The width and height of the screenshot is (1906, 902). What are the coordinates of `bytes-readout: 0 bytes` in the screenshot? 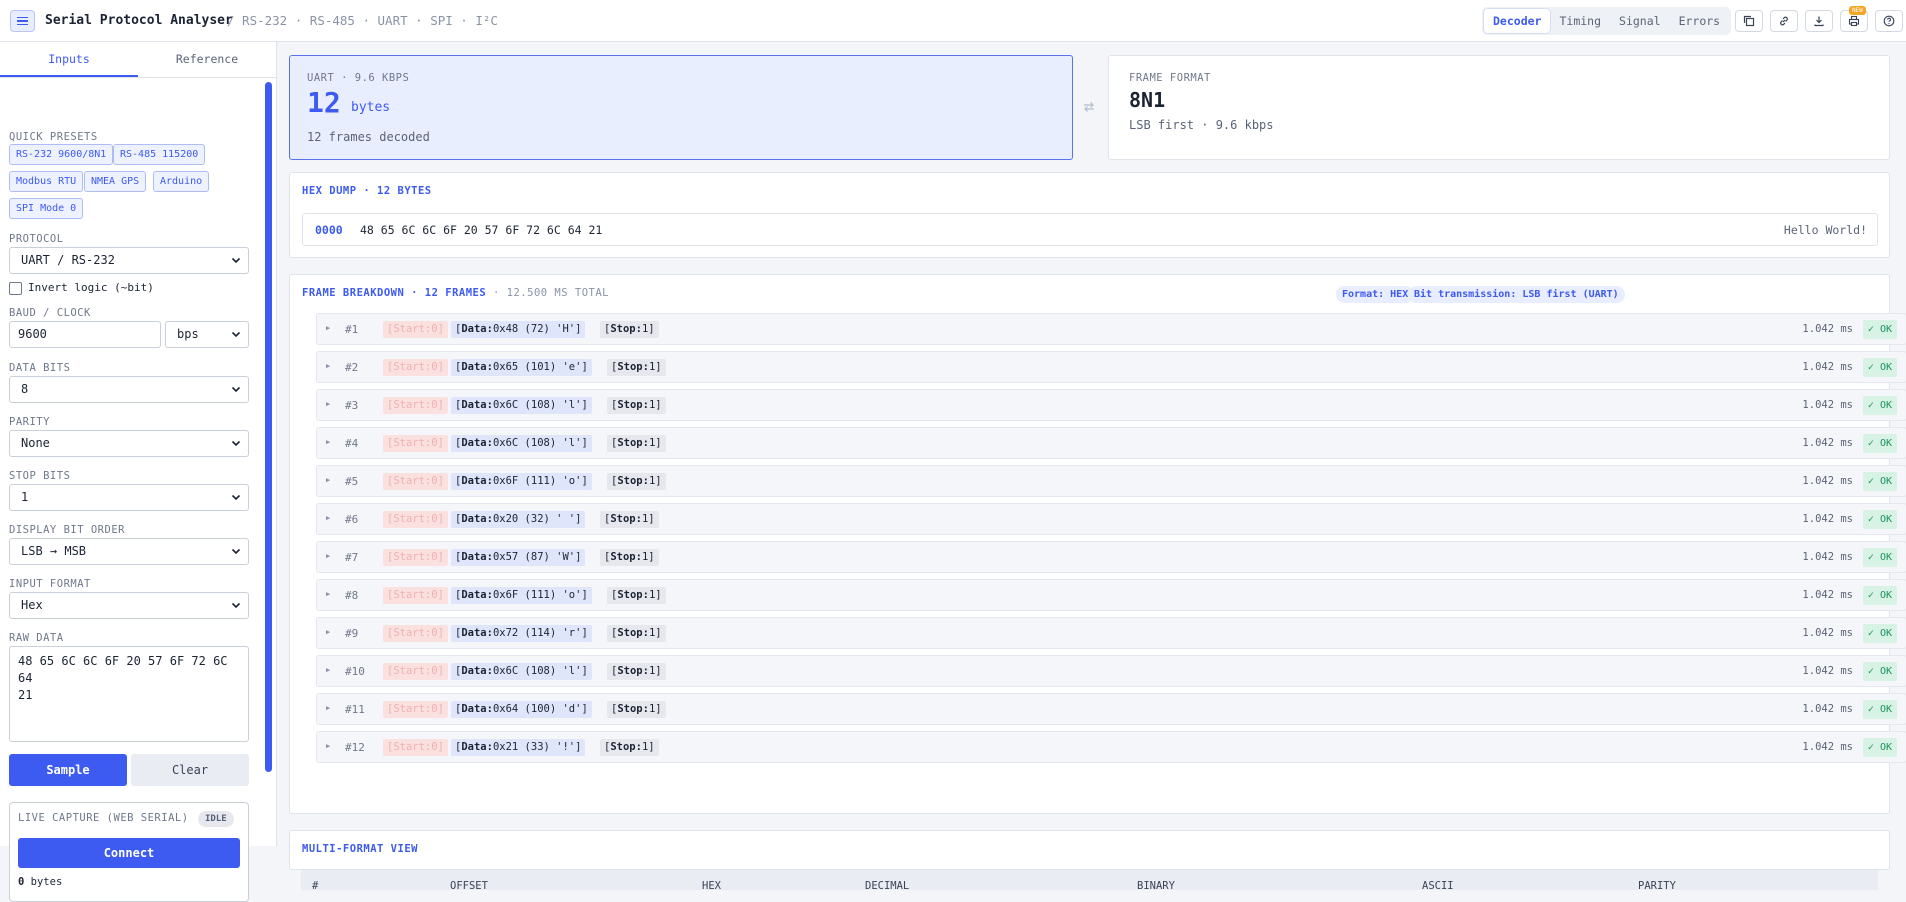 It's located at (40, 882).